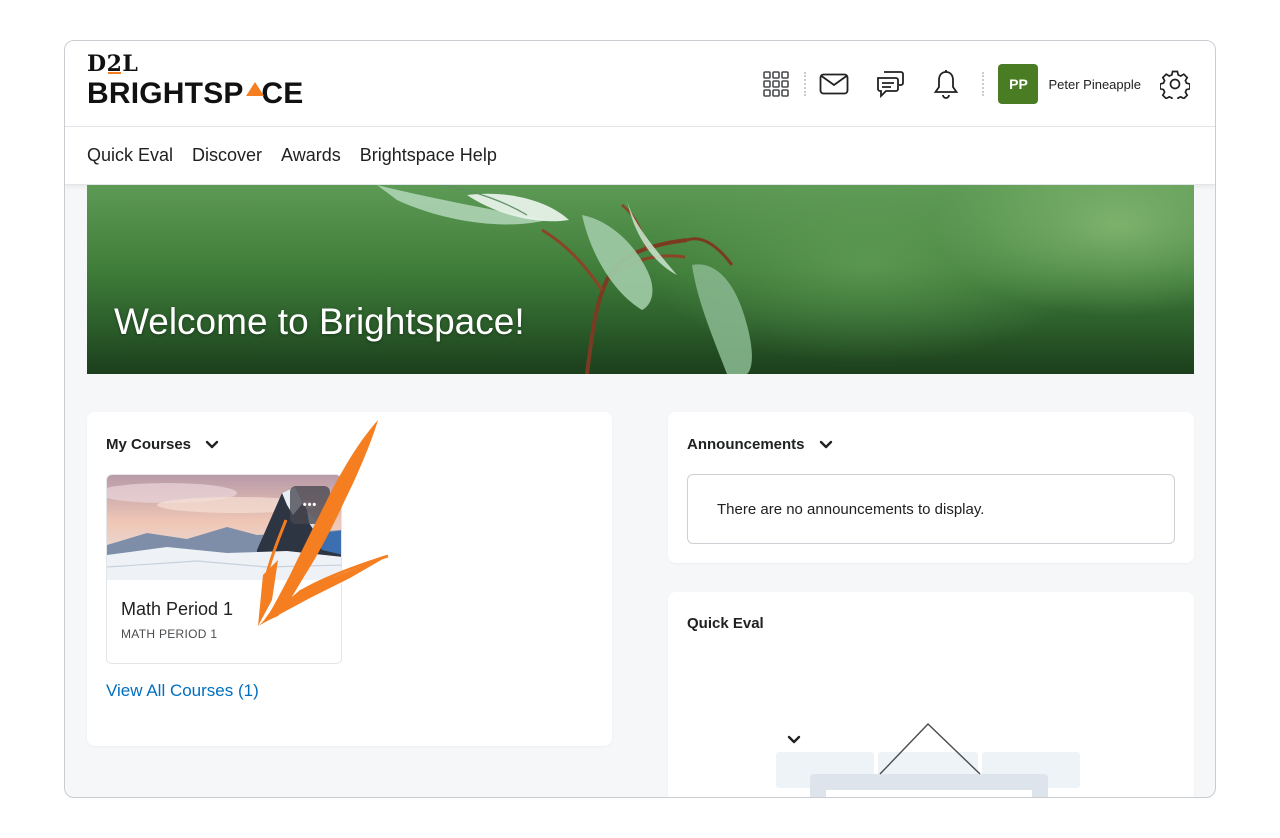 This screenshot has width=1280, height=838. Describe the element at coordinates (564, 279) in the screenshot. I see `banner-plant-image` at that location.